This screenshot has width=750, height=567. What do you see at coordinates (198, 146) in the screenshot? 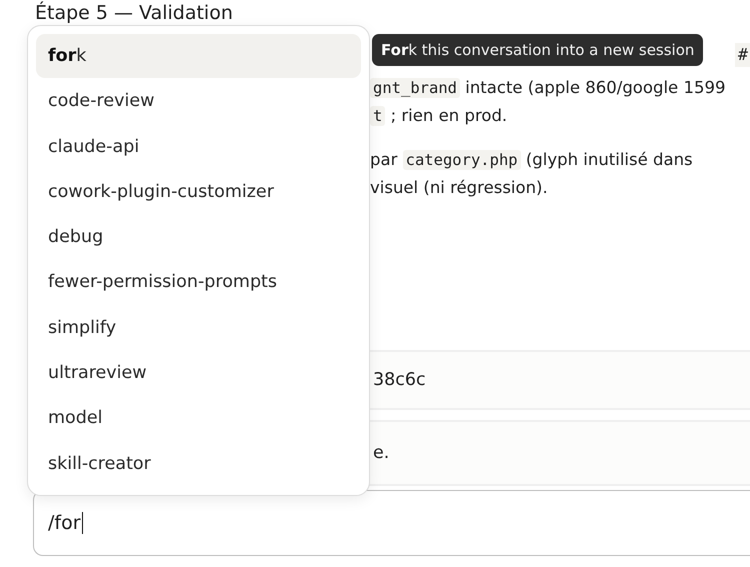
I see `menu-item: claude-api` at bounding box center [198, 146].